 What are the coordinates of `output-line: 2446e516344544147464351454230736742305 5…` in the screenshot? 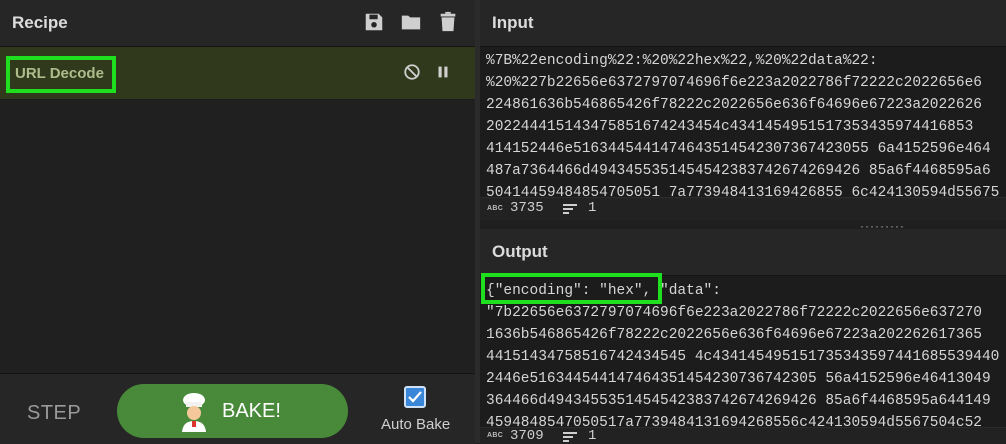 It's located at (738, 379).